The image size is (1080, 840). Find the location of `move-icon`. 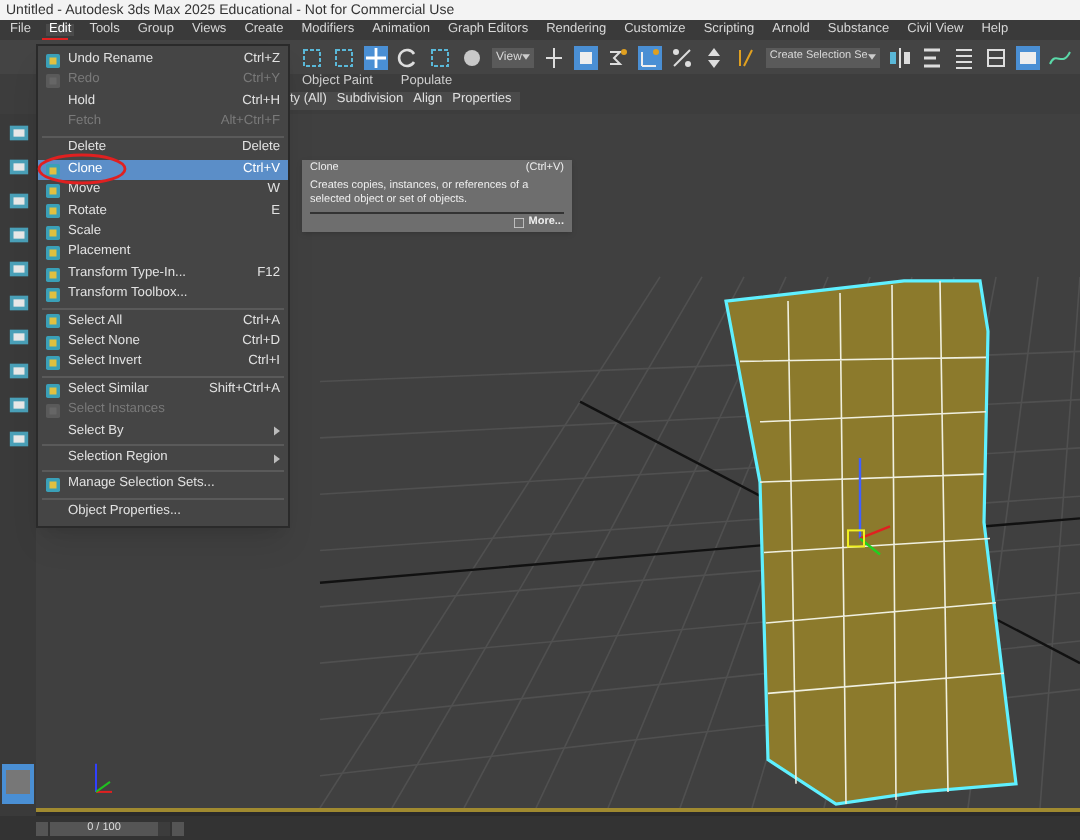

move-icon is located at coordinates (376, 57).